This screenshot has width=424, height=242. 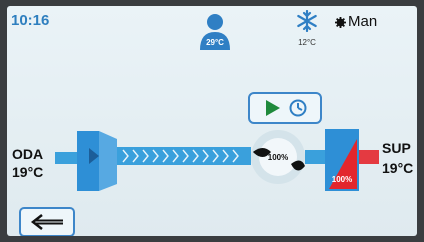 What do you see at coordinates (278, 157) in the screenshot?
I see `fan-speed: 100%` at bounding box center [278, 157].